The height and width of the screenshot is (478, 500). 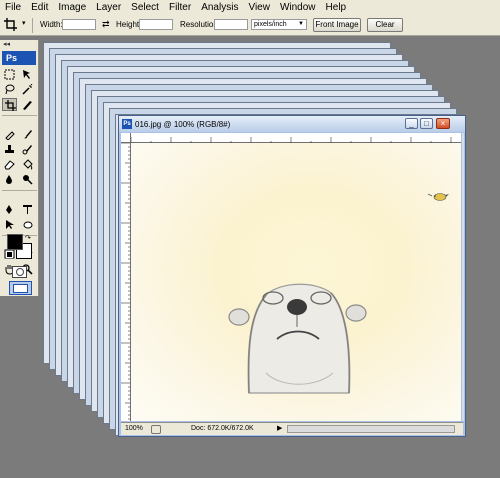 What do you see at coordinates (336, 8) in the screenshot?
I see `menu-help: Help` at bounding box center [336, 8].